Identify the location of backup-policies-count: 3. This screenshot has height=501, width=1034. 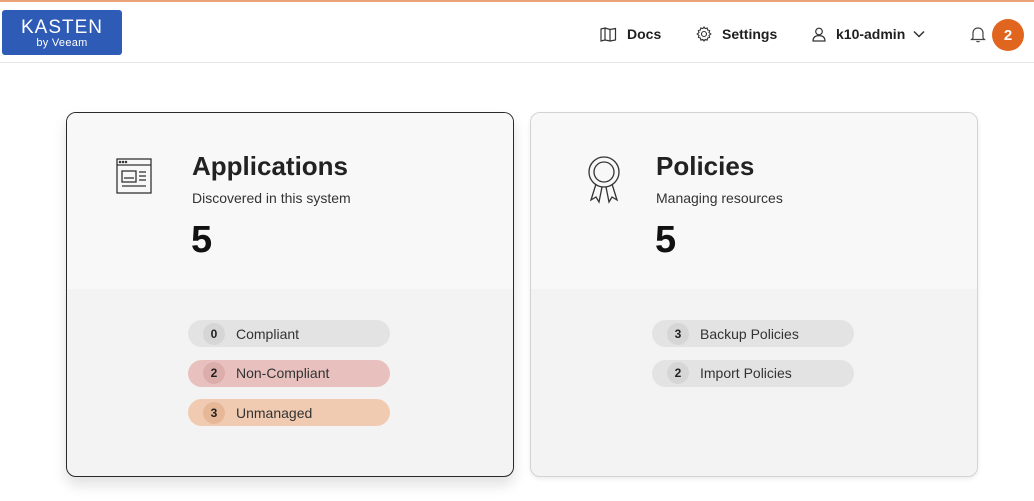
(678, 333).